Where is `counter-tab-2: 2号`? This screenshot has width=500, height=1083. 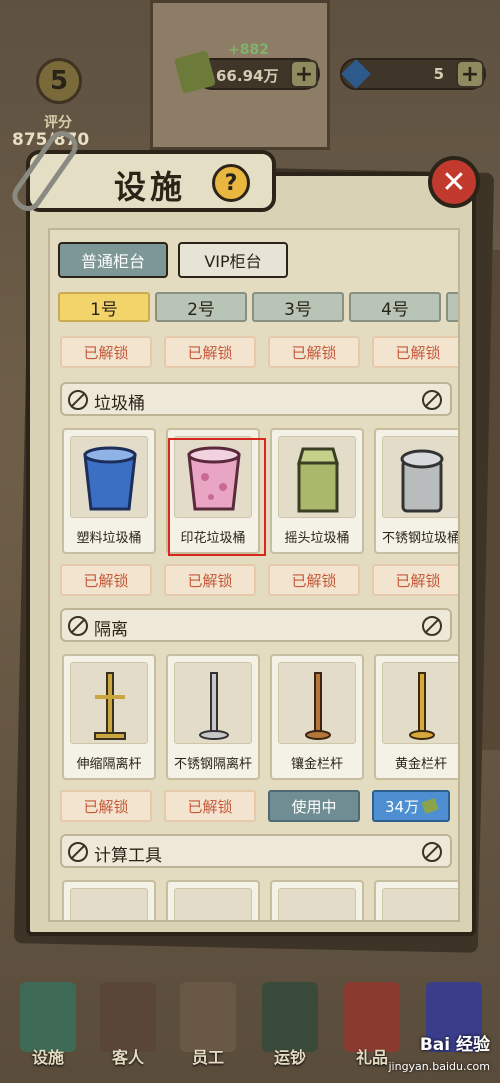 counter-tab-2: 2号 is located at coordinates (201, 307).